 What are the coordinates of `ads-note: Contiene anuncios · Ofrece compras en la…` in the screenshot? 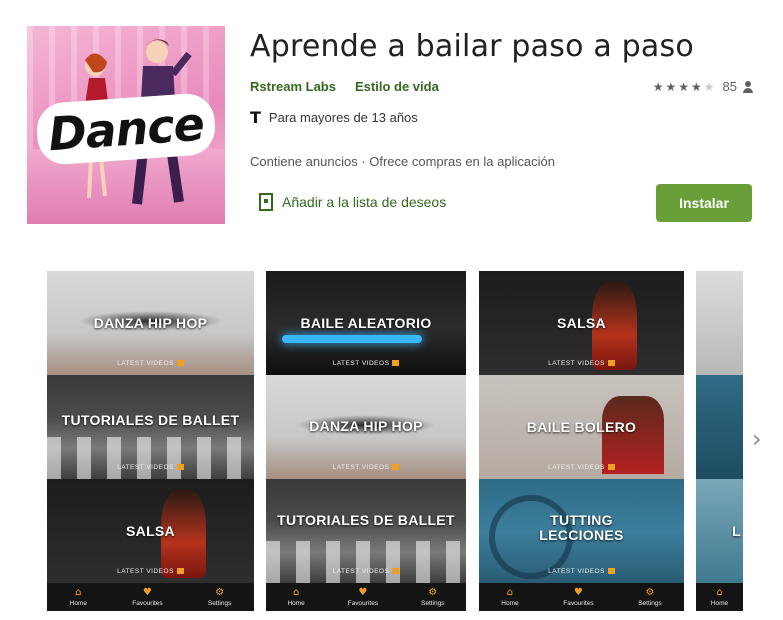 It's located at (402, 161).